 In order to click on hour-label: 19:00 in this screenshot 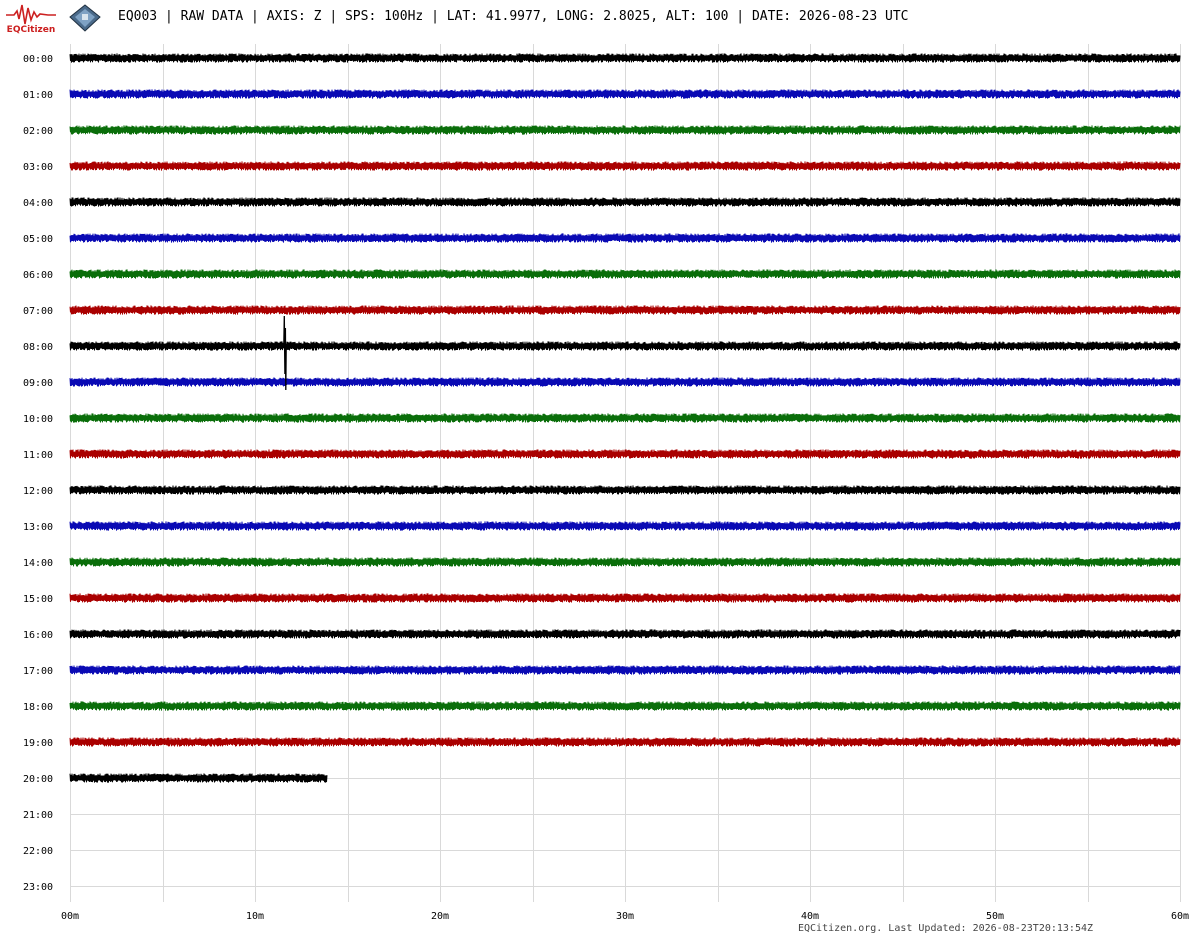, I will do `click(38, 743)`.